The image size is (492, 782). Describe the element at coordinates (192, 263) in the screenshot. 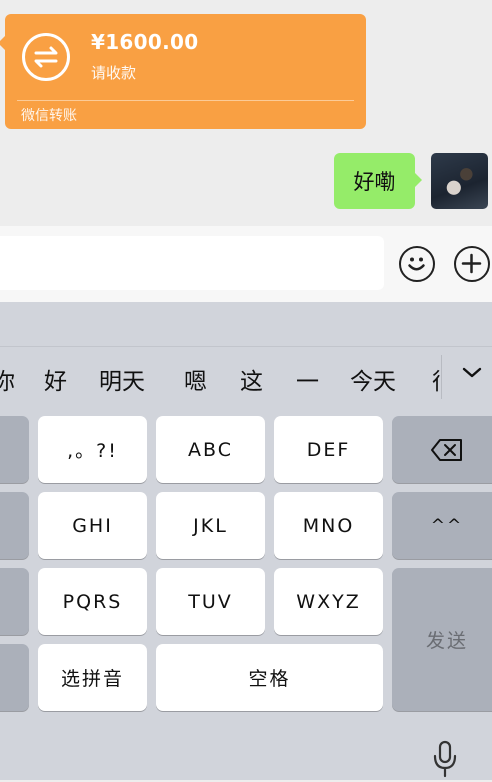

I see `message-input` at that location.